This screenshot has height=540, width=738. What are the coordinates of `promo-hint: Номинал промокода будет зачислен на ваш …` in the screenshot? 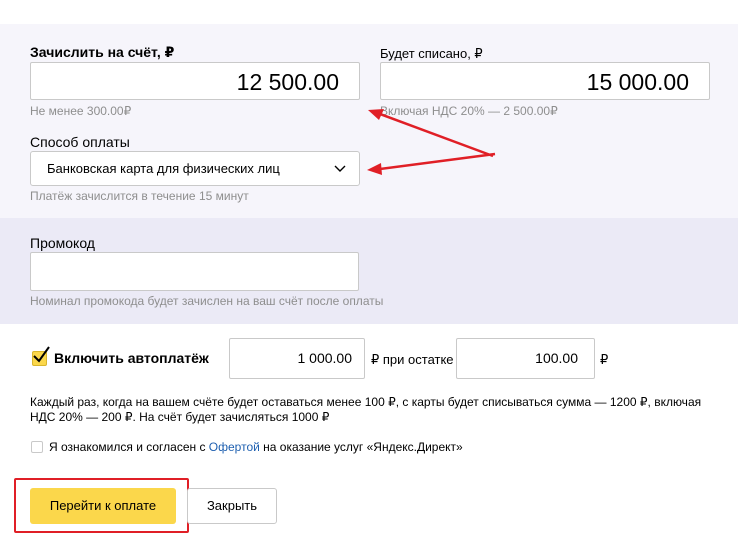 It's located at (207, 301).